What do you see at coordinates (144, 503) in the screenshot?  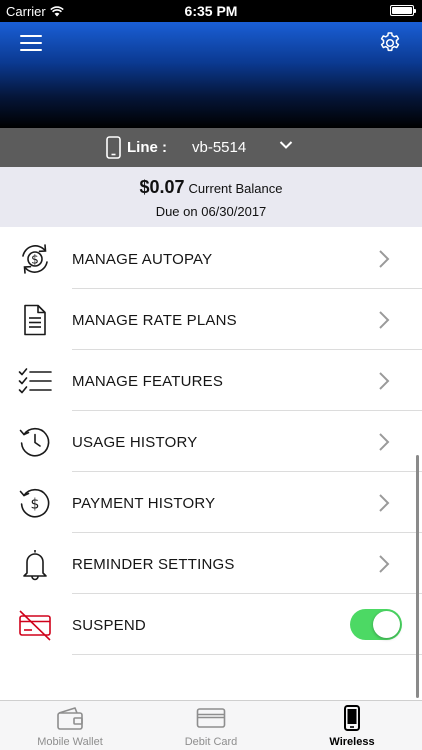 I see `menu-item-label: PAYMENT HISTORY` at bounding box center [144, 503].